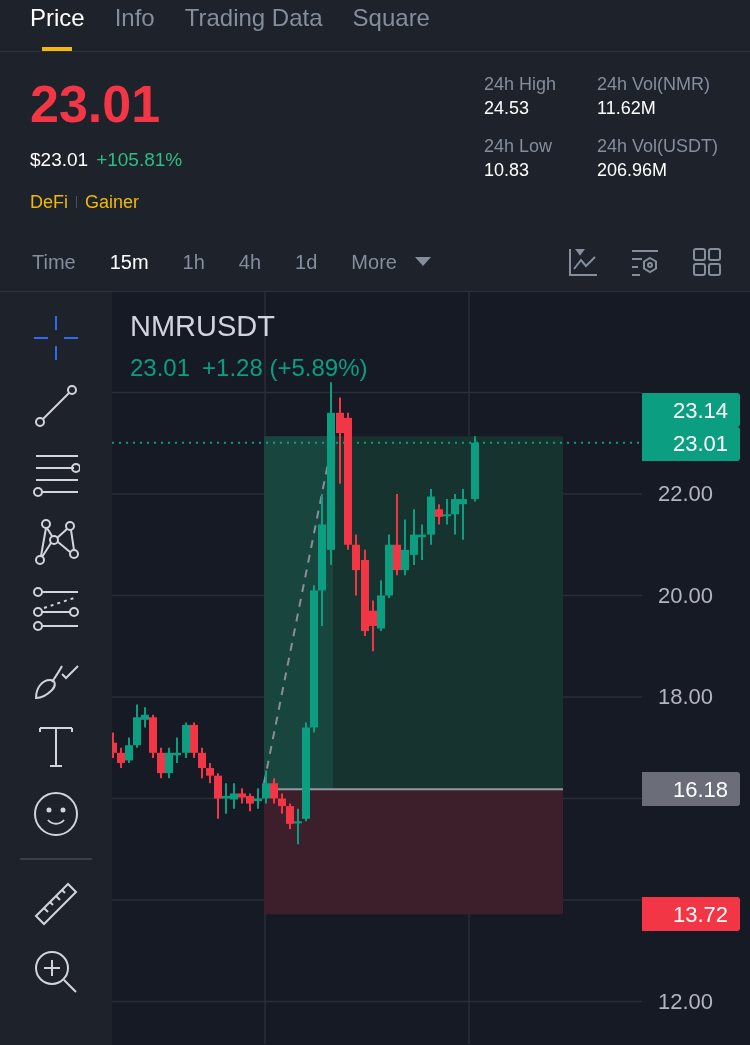  I want to click on axis-label: 20.00, so click(686, 595).